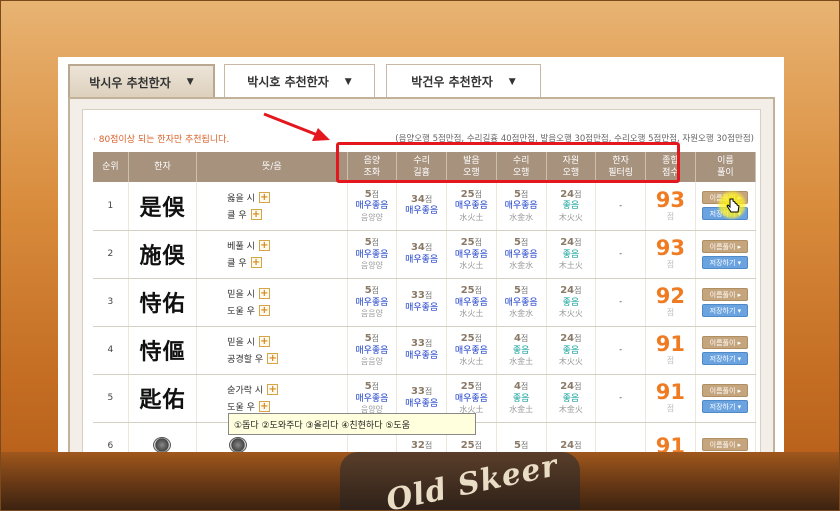 This screenshot has height=511, width=840. Describe the element at coordinates (372, 302) in the screenshot. I see `yinyang-cell: 5점 매우좋음 음음양` at that location.